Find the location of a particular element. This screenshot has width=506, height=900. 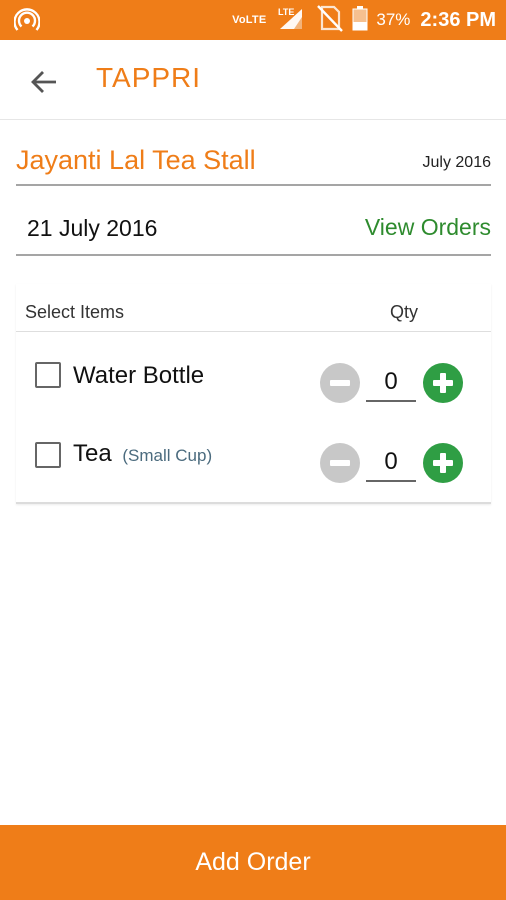

battery-icon is located at coordinates (360, 20).